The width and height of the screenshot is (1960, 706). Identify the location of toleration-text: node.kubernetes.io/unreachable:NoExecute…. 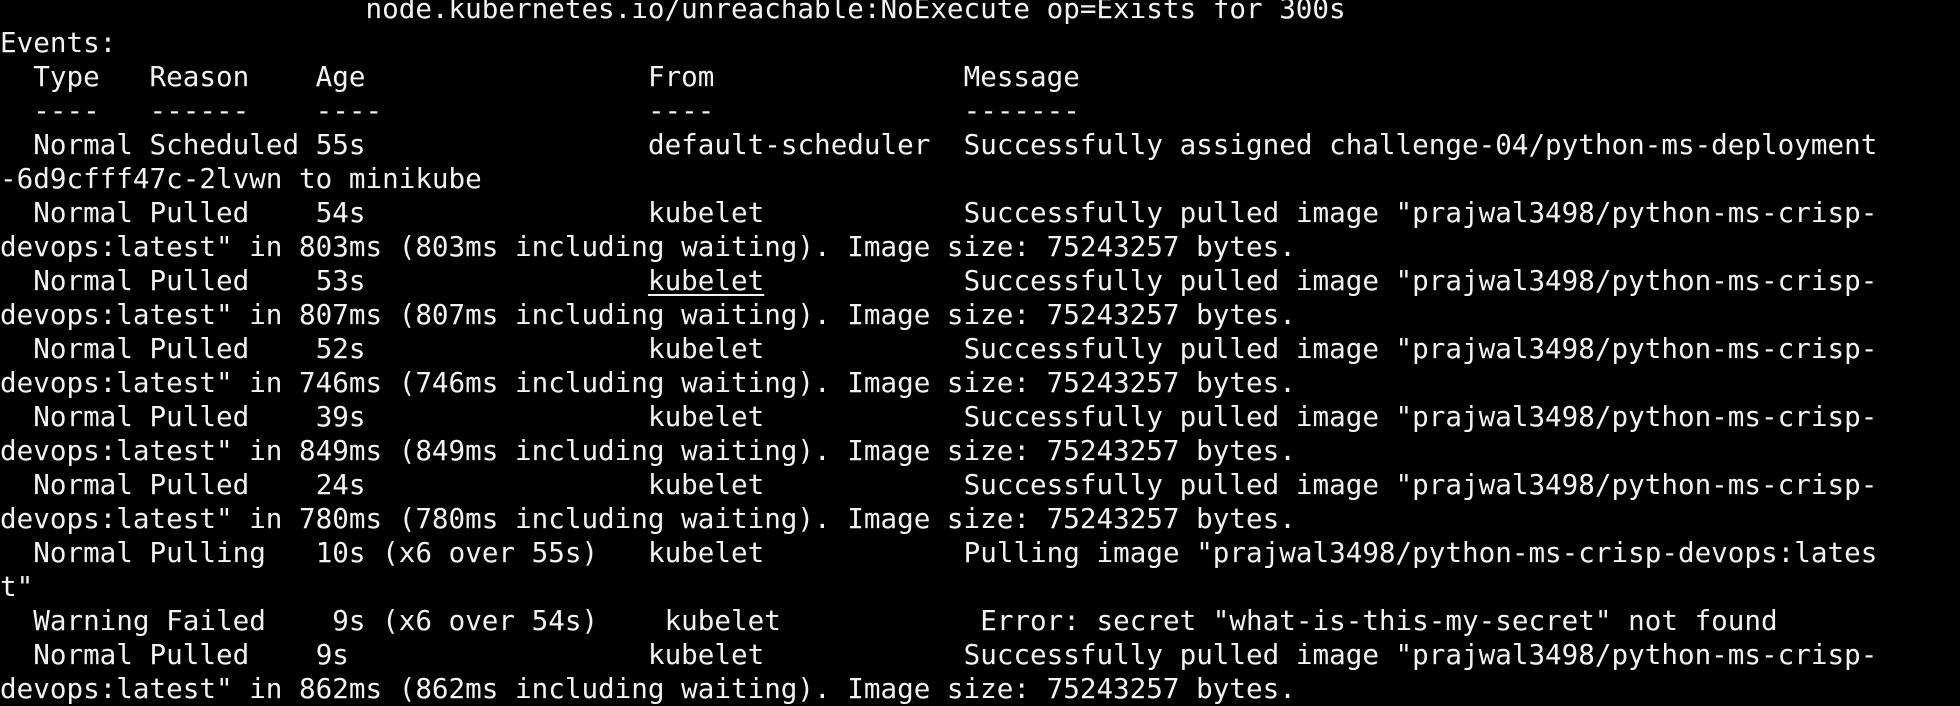
(673, 12).